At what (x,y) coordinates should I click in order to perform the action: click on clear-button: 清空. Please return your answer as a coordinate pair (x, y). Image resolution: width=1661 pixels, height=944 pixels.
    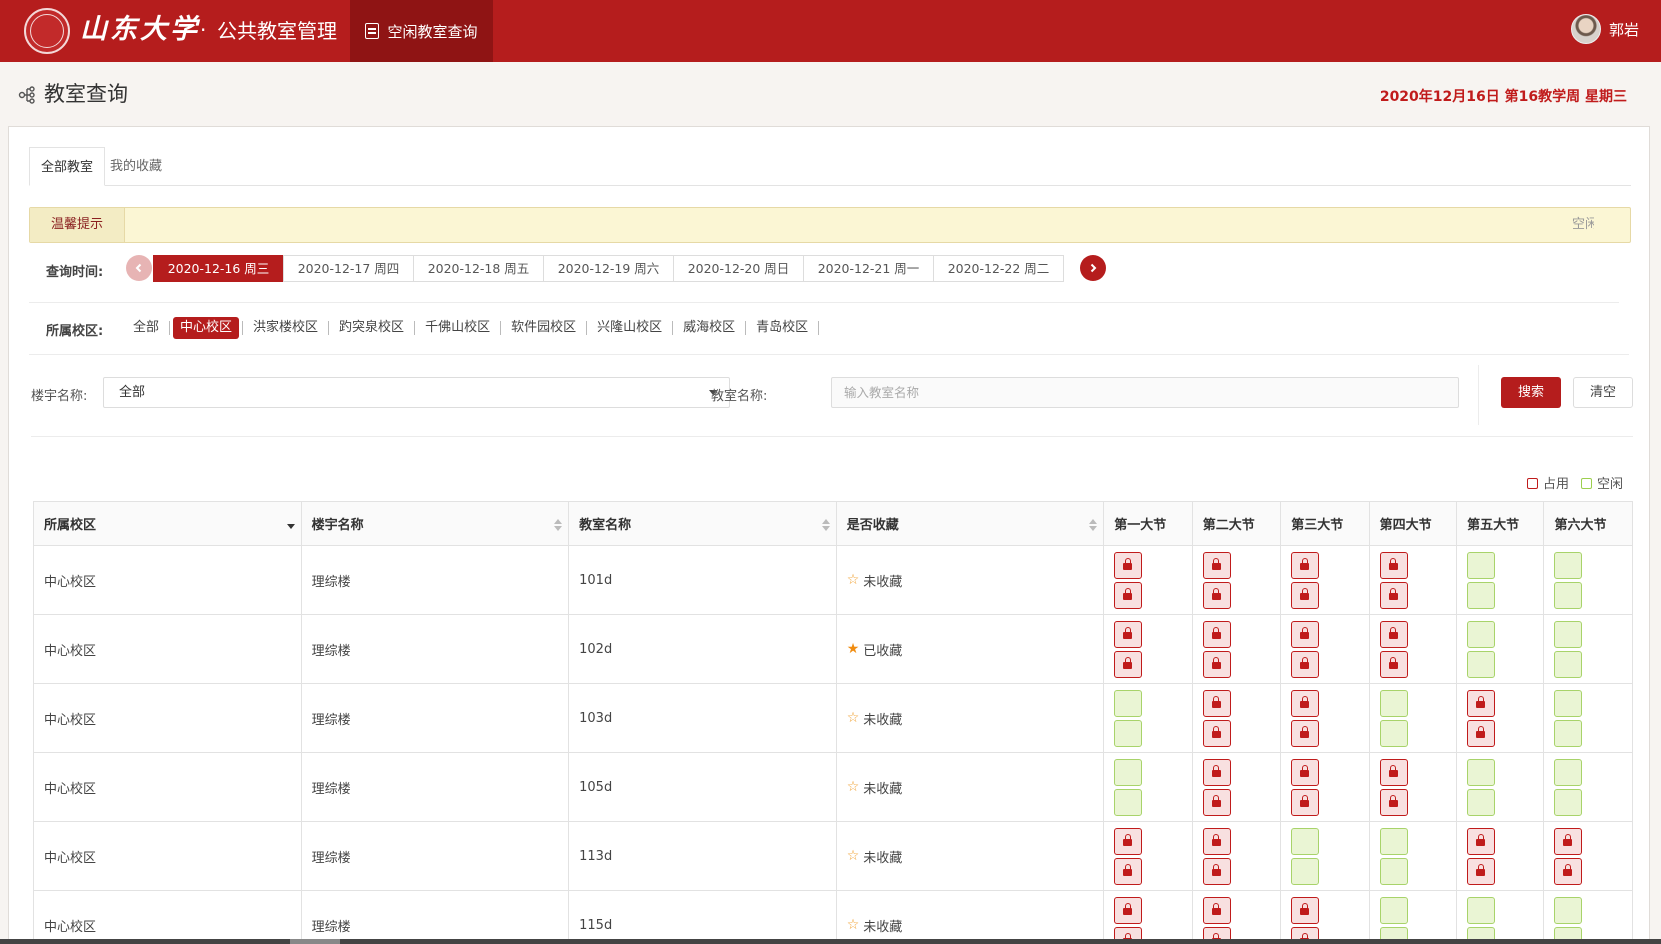
    Looking at the image, I should click on (1603, 392).